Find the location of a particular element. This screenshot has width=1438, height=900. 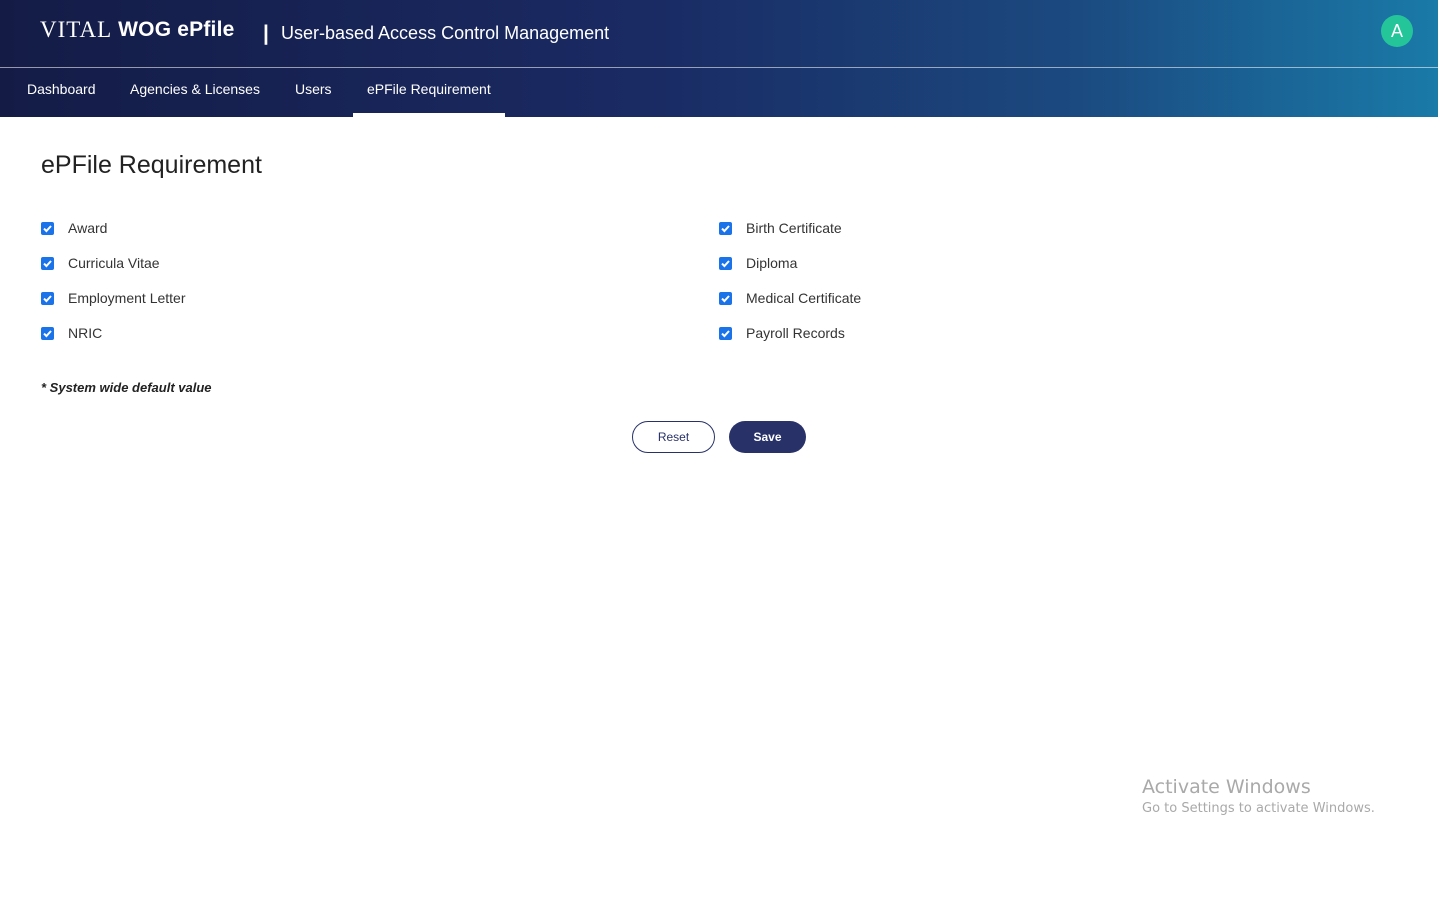

checkbox-curricula-vitae is located at coordinates (47, 263).